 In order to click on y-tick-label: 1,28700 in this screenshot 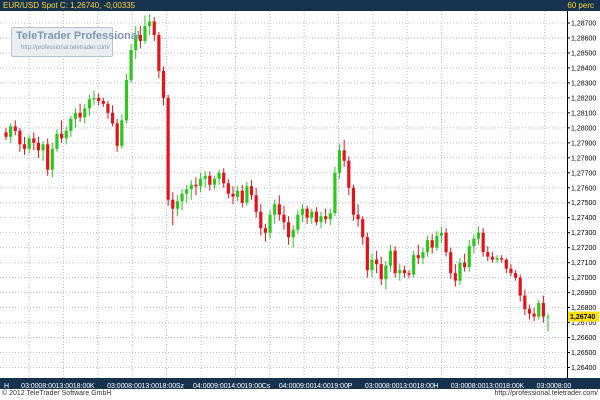, I will do `click(583, 23)`.